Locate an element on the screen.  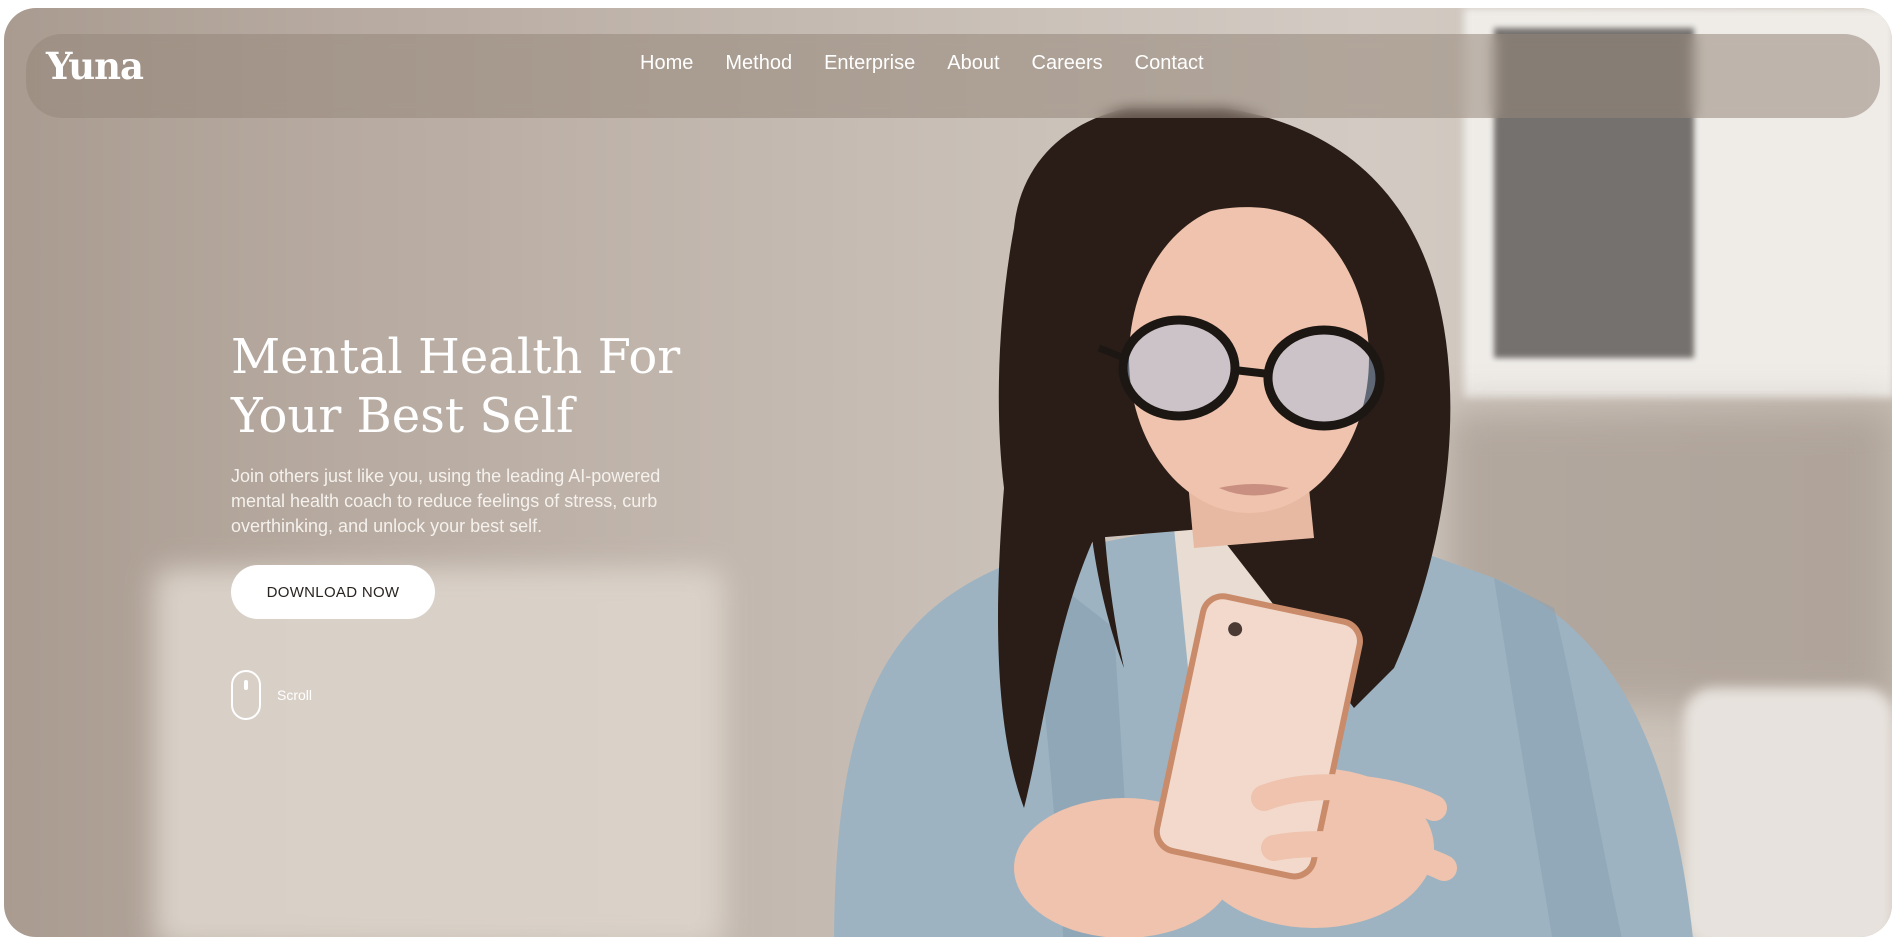
nav-link-about: About is located at coordinates (973, 63).